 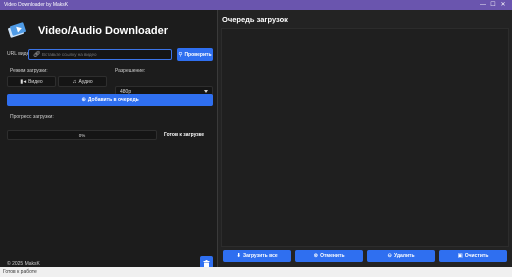 I want to click on download-all-button: ⬇ Загрузить все, so click(x=257, y=256).